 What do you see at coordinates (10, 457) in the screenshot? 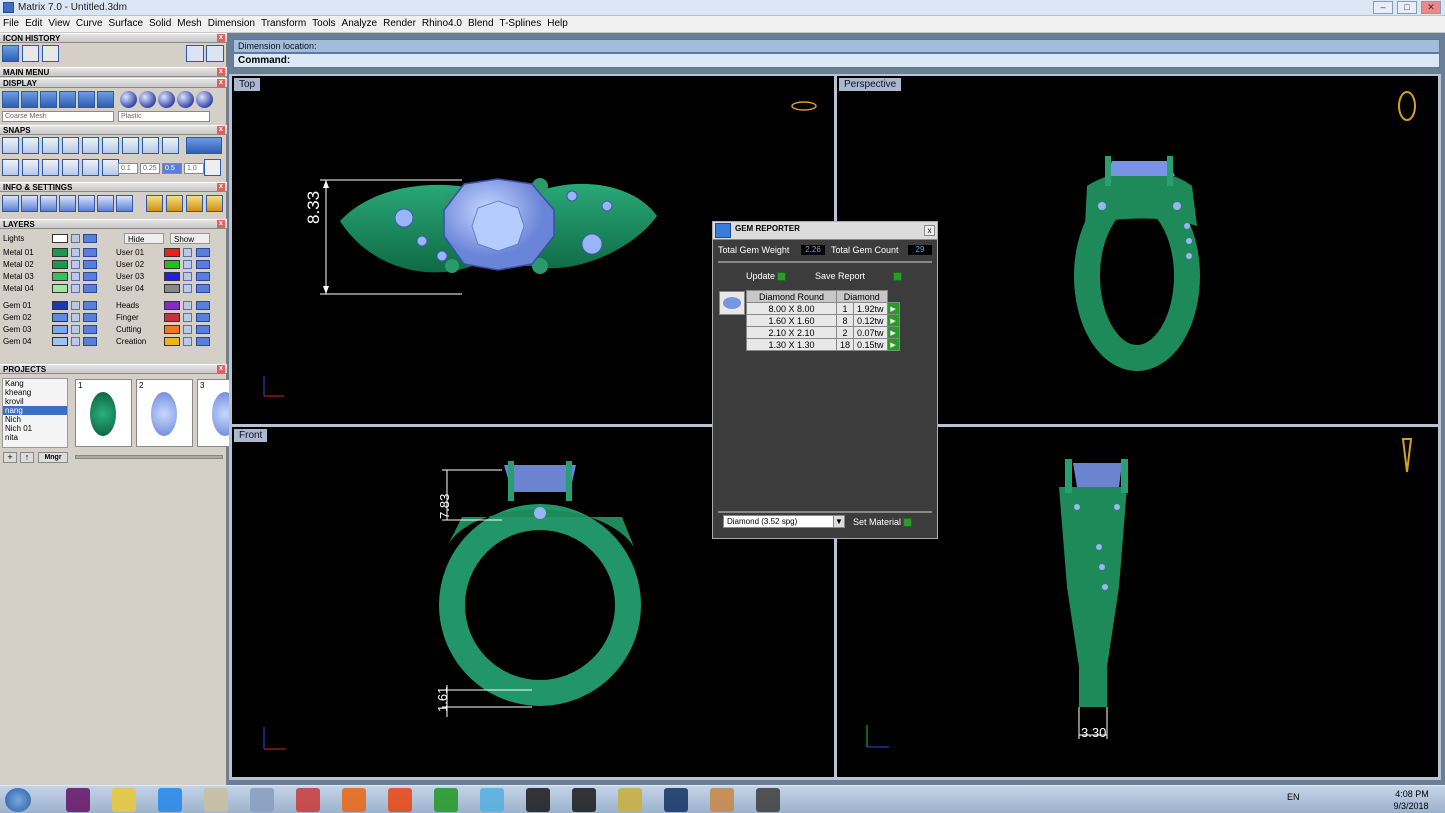
I see `add-project-button: +` at bounding box center [10, 457].